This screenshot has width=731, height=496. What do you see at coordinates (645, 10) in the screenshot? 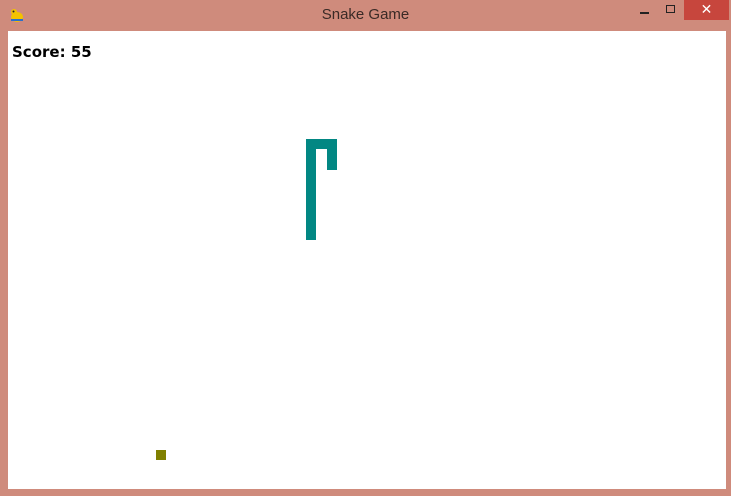
I see `minimize-button` at bounding box center [645, 10].